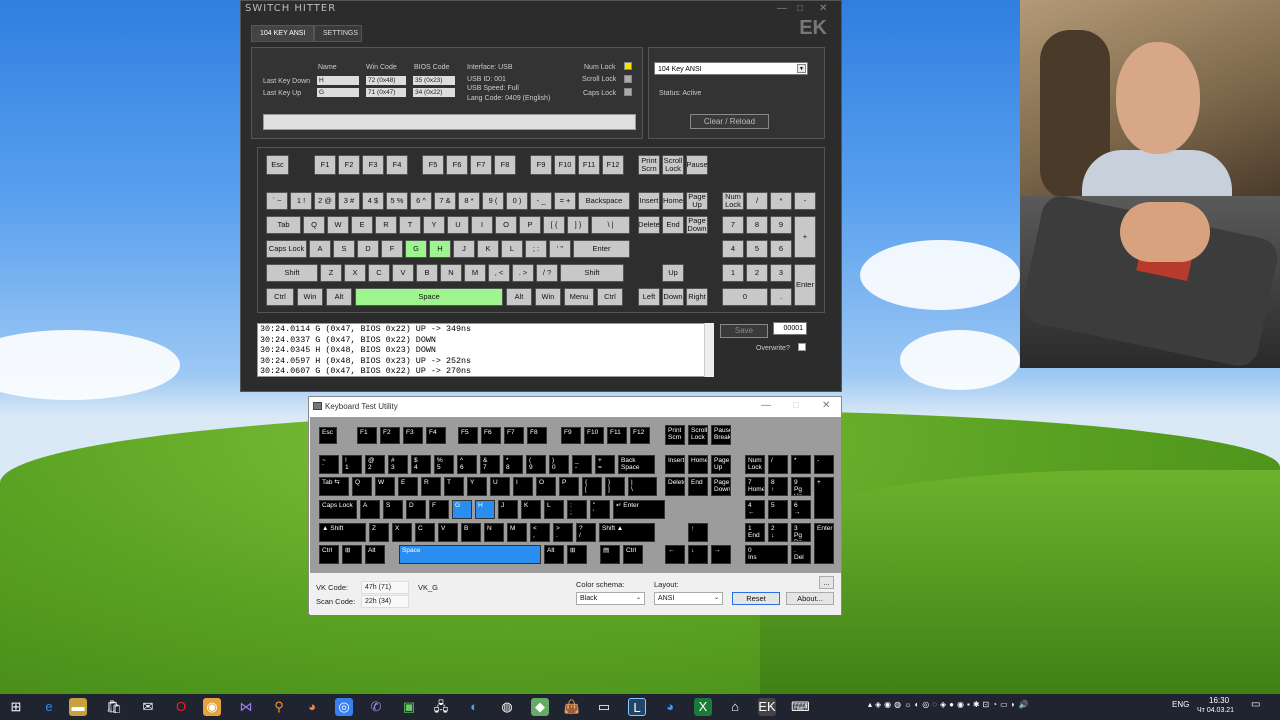 The width and height of the screenshot is (1280, 720). Describe the element at coordinates (673, 165) in the screenshot. I see `key-scroll-lock: Scroll Lock` at that location.